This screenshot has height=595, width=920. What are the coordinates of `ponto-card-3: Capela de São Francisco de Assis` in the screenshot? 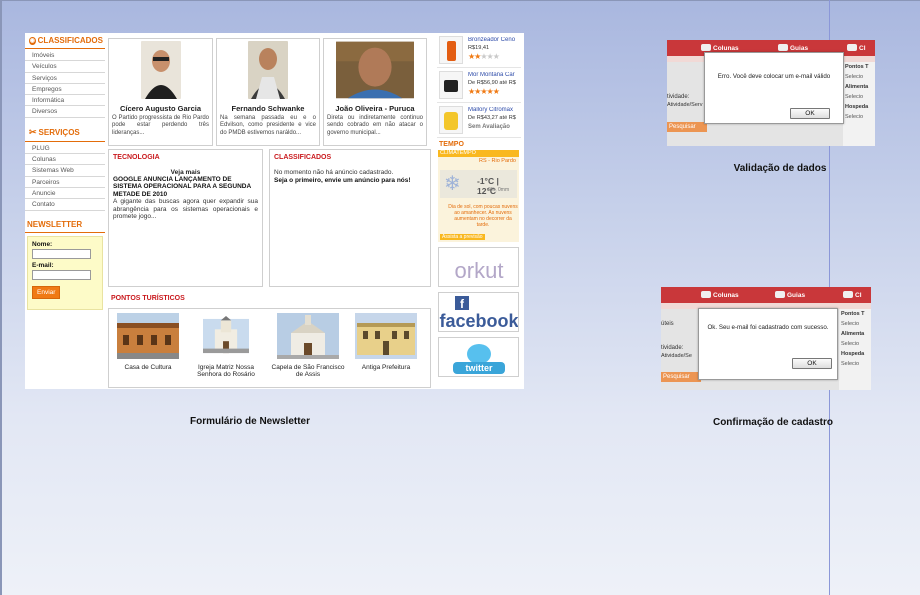 It's located at (308, 345).